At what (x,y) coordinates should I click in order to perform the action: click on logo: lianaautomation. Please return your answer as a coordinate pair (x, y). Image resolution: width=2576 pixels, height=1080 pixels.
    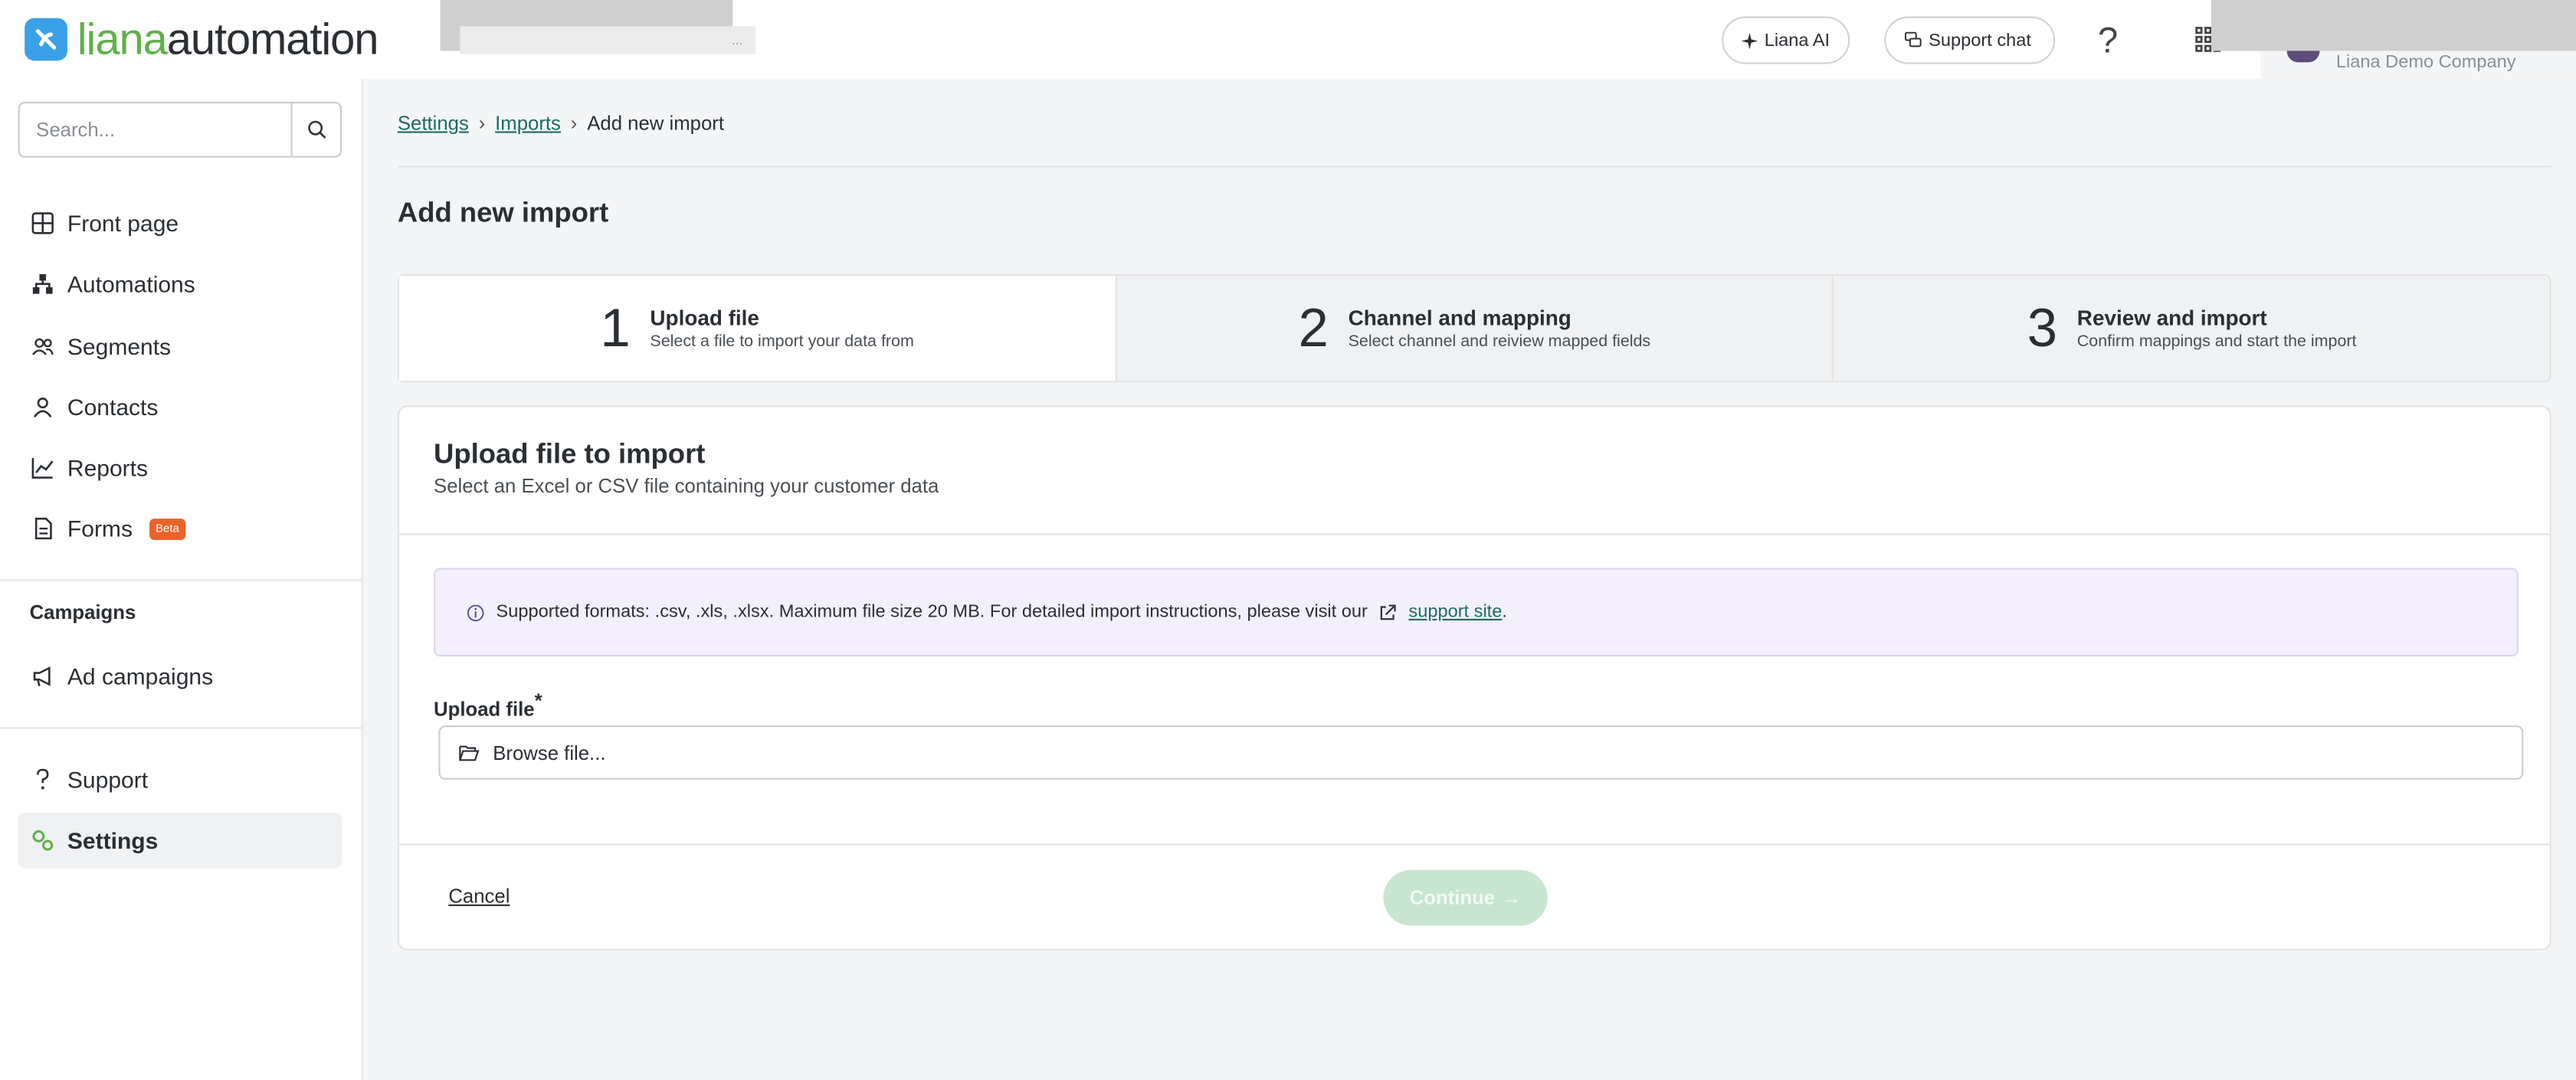
    Looking at the image, I should click on (202, 39).